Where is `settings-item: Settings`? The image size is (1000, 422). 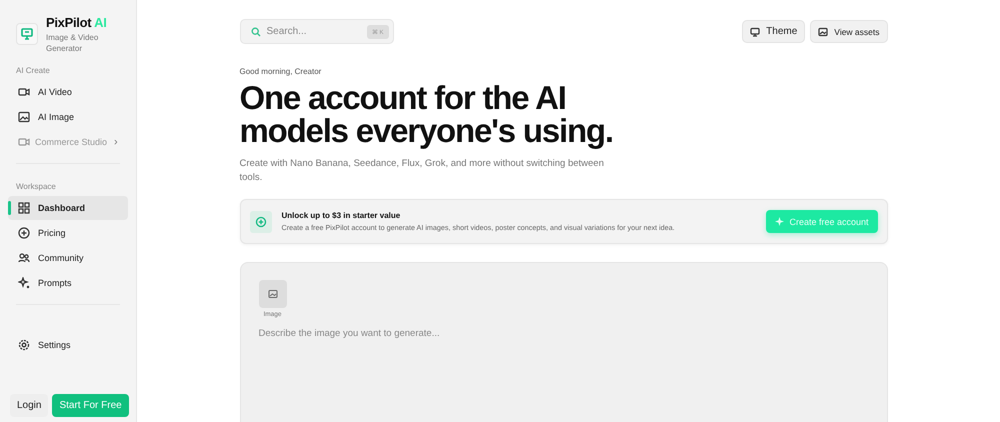 settings-item: Settings is located at coordinates (68, 345).